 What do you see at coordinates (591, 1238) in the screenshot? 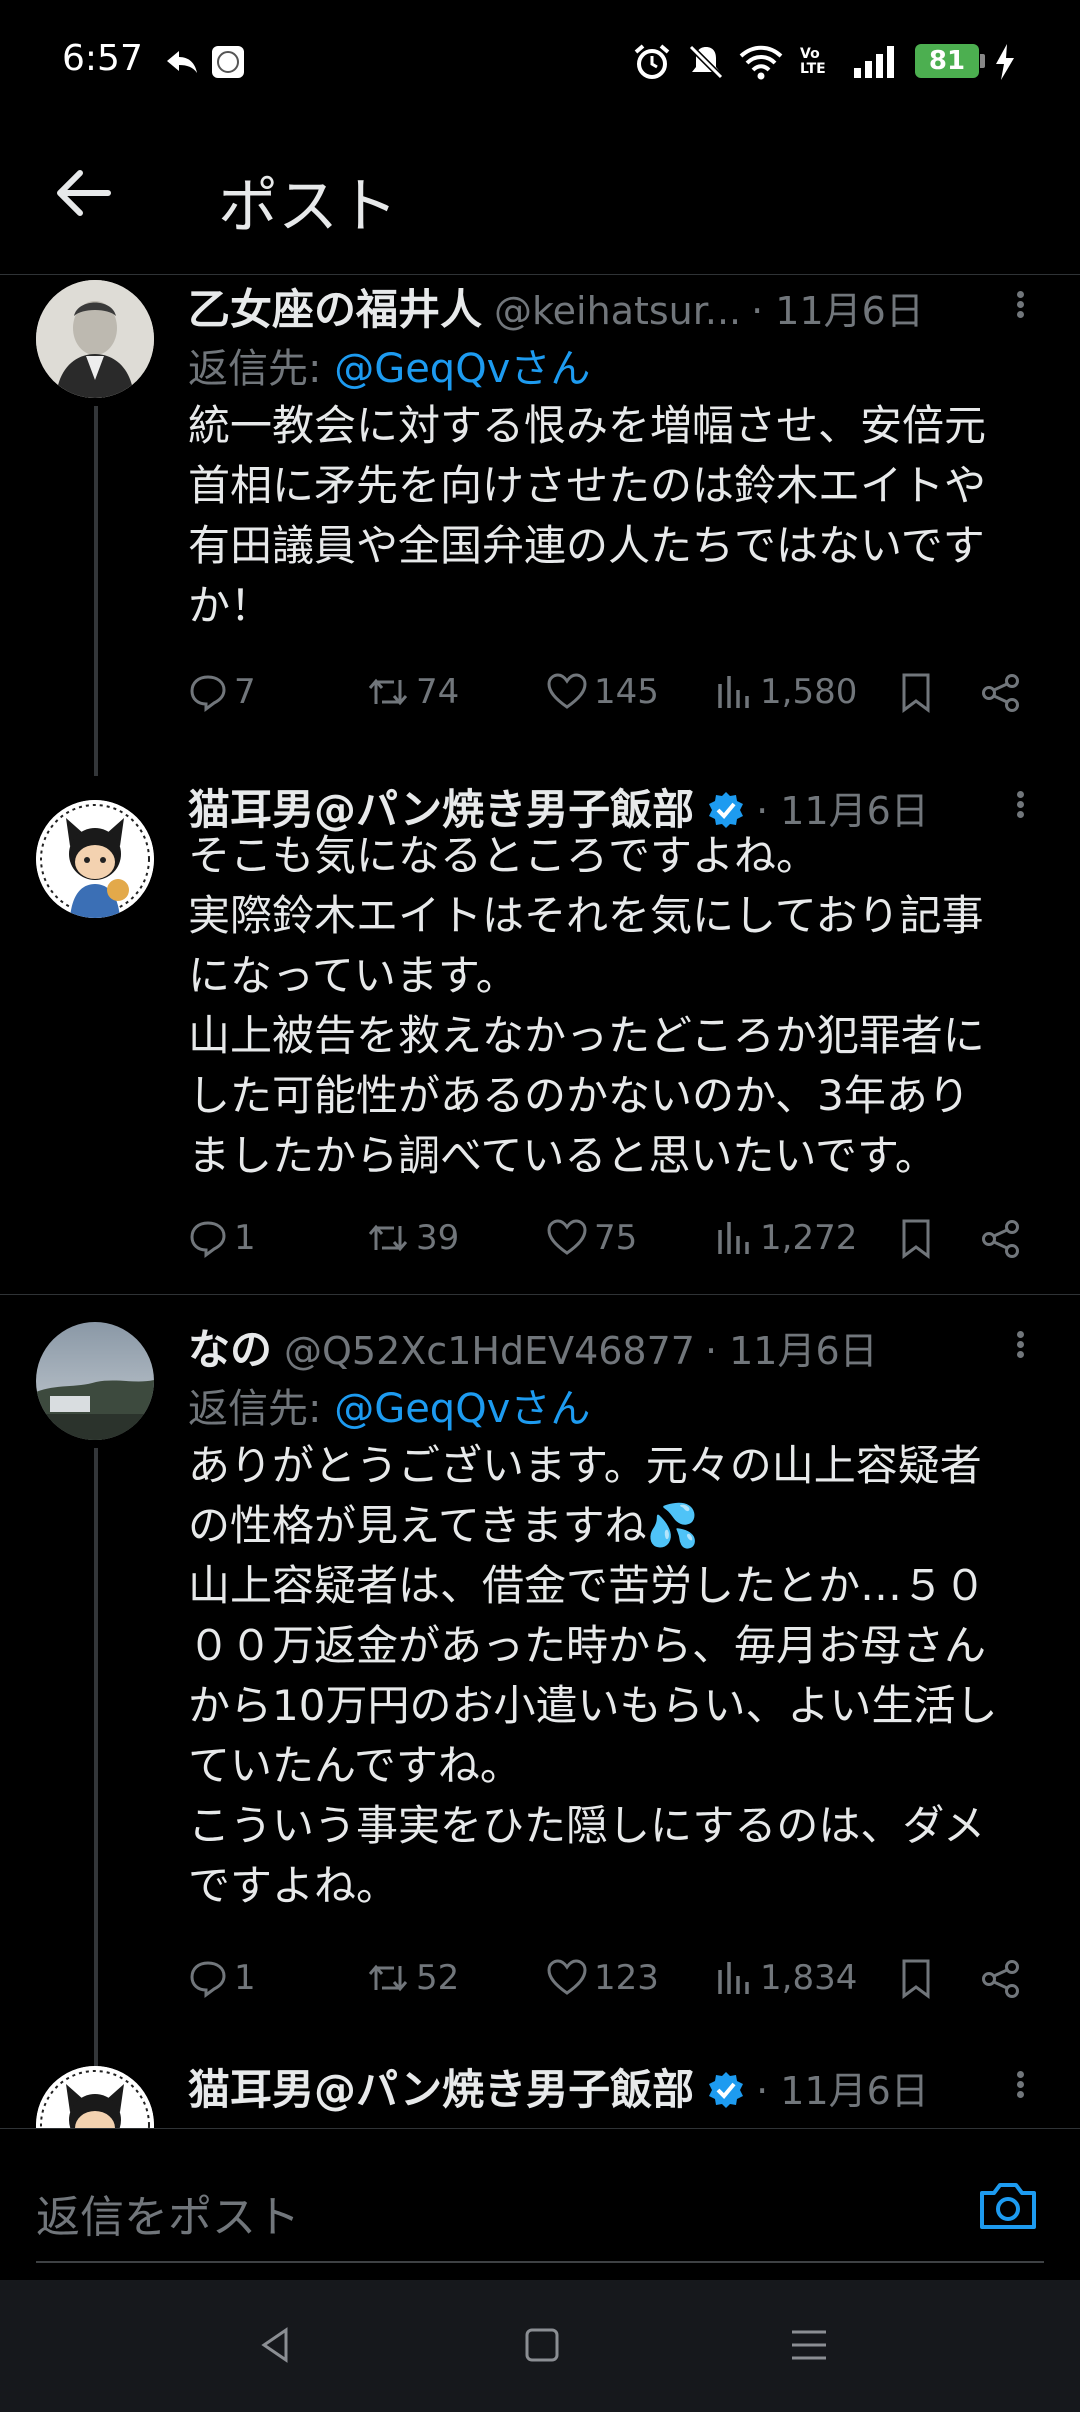
I see `like-button: 75` at bounding box center [591, 1238].